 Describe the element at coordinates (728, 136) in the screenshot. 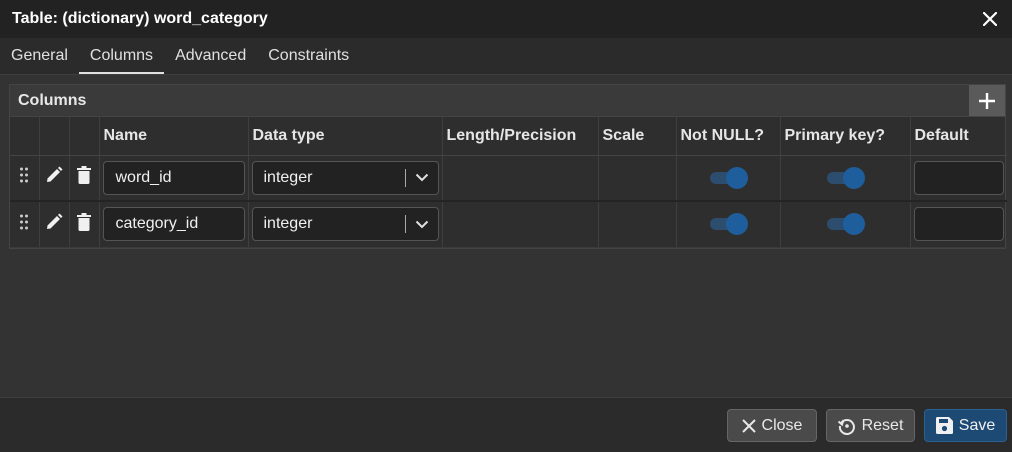

I see `header-not-null: Not NULL?` at that location.